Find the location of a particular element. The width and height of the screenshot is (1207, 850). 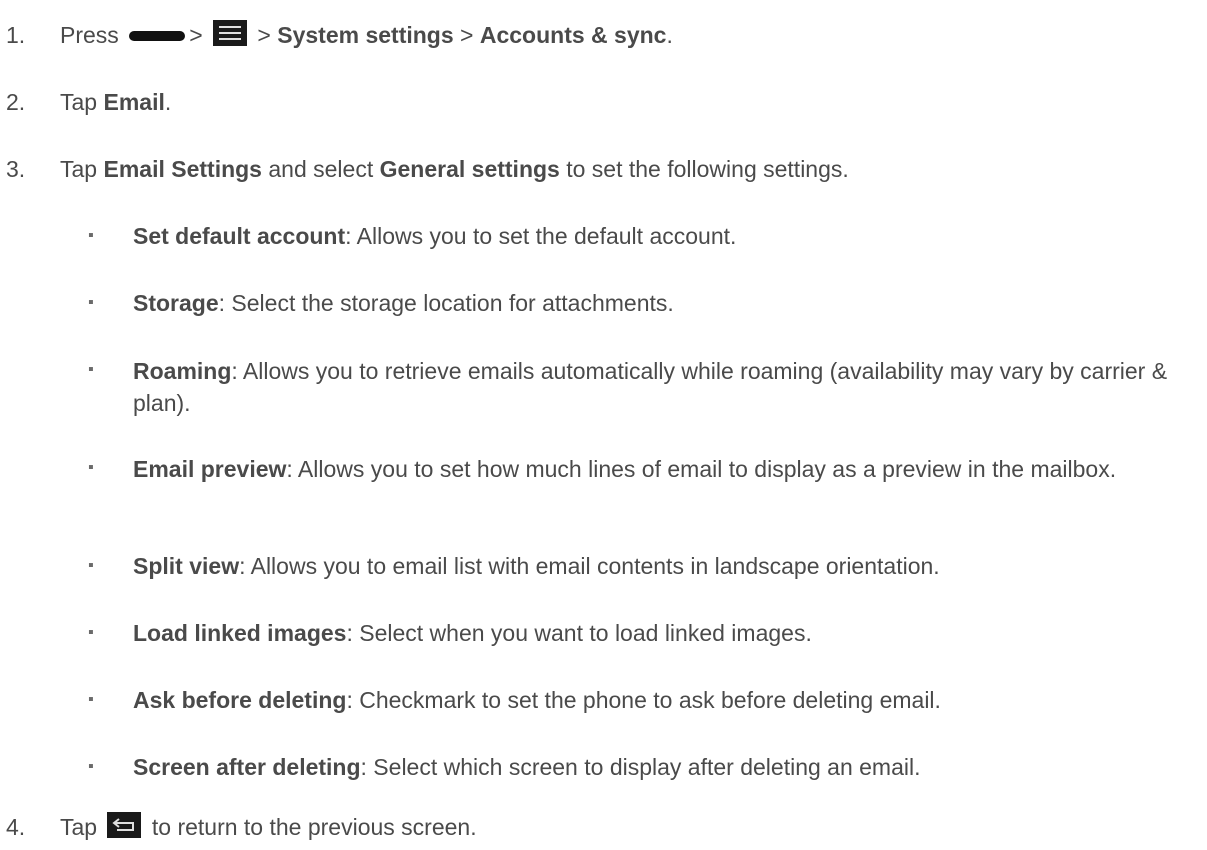

step-number: 2. is located at coordinates (16, 102).